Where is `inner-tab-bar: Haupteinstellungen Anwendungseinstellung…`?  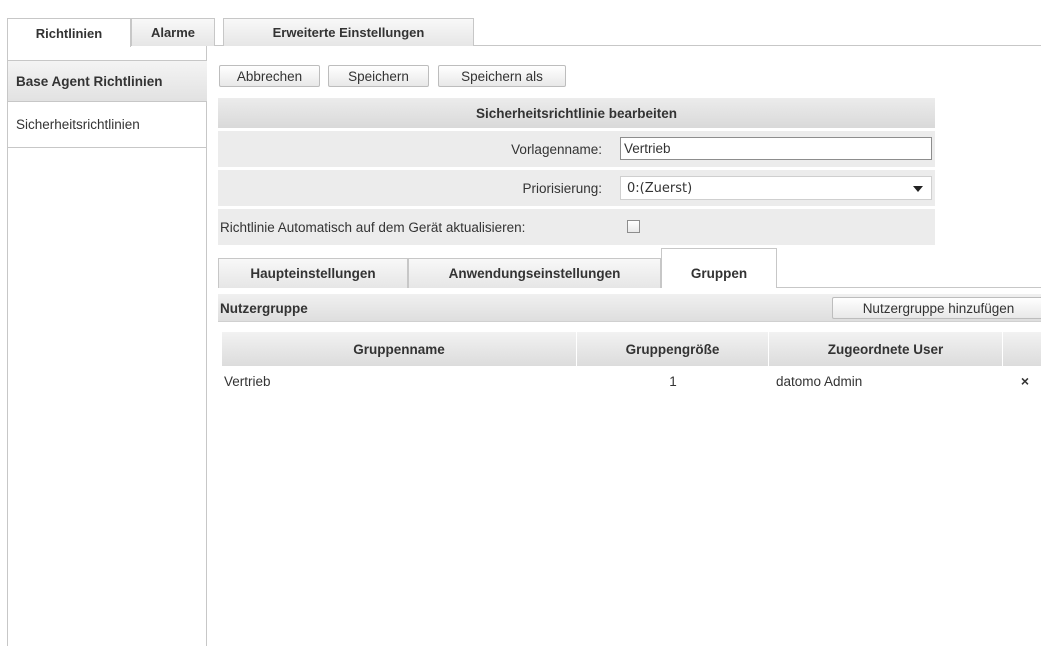
inner-tab-bar: Haupteinstellungen Anwendungseinstellung… is located at coordinates (629, 268).